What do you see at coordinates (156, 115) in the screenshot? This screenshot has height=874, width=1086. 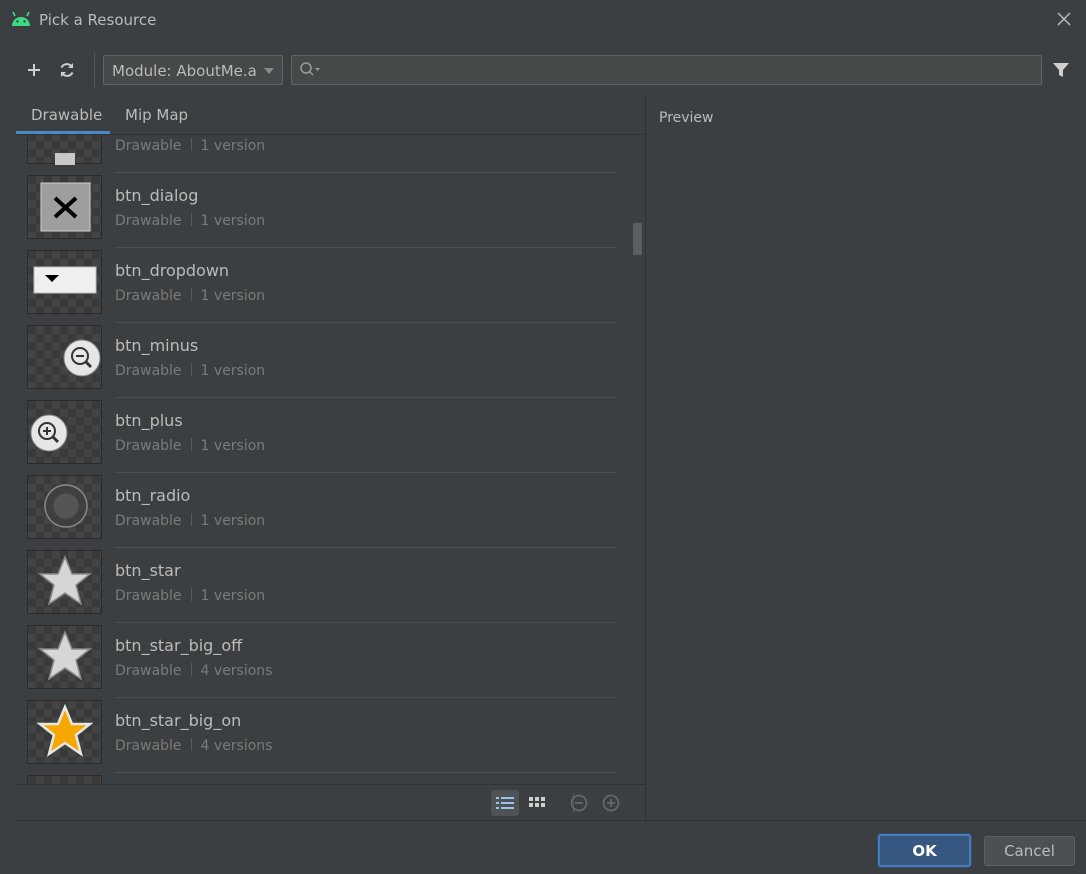 I see `tab-mip-map: Mip Map` at bounding box center [156, 115].